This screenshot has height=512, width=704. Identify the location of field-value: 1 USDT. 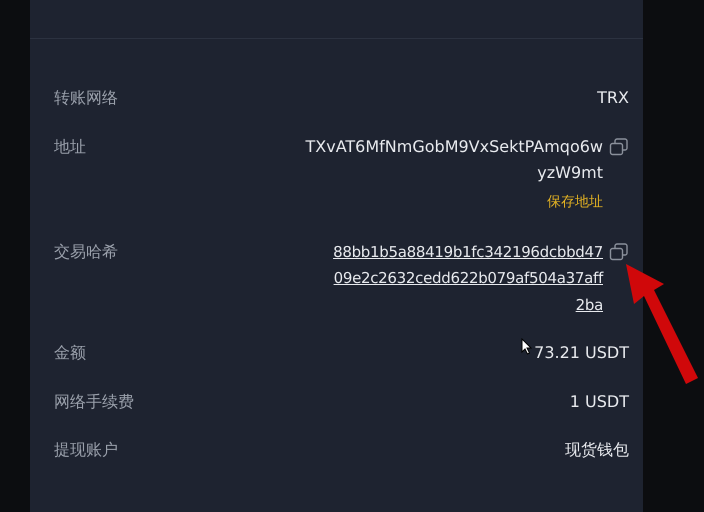
(599, 401).